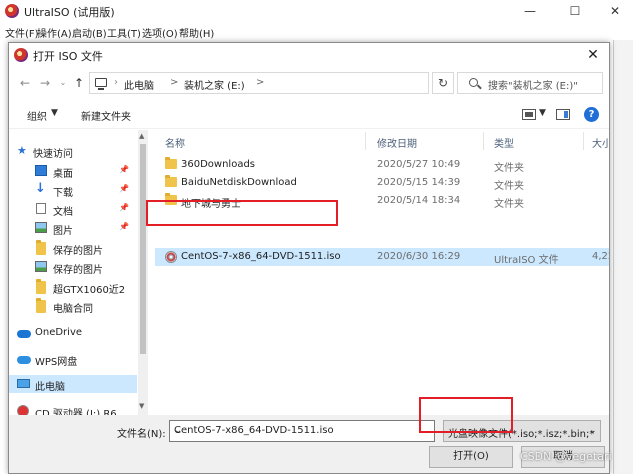 The width and height of the screenshot is (633, 474). Describe the element at coordinates (63, 174) in the screenshot. I see `nav-item-label: 桌面` at that location.